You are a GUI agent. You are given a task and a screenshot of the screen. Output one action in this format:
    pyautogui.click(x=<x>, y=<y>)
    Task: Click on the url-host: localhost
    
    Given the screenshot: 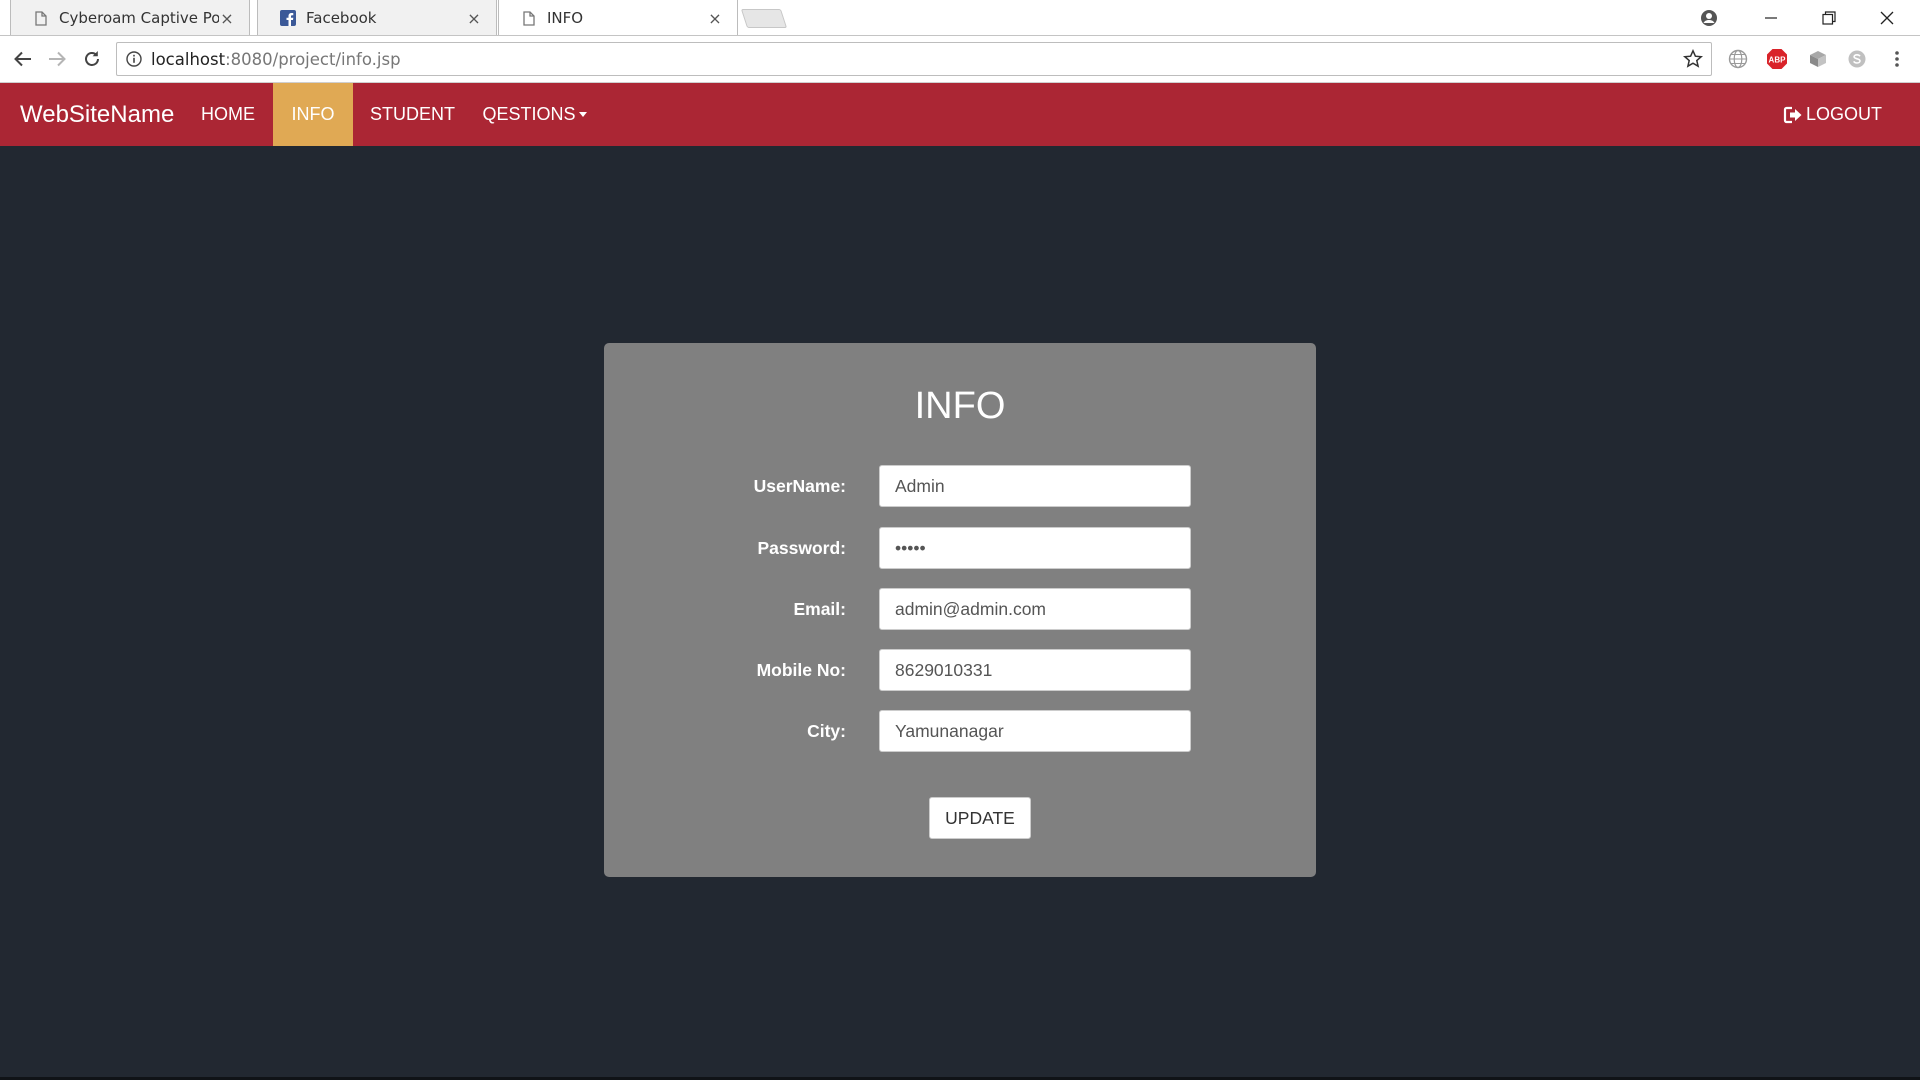 What is the action you would take?
    pyautogui.click(x=188, y=59)
    